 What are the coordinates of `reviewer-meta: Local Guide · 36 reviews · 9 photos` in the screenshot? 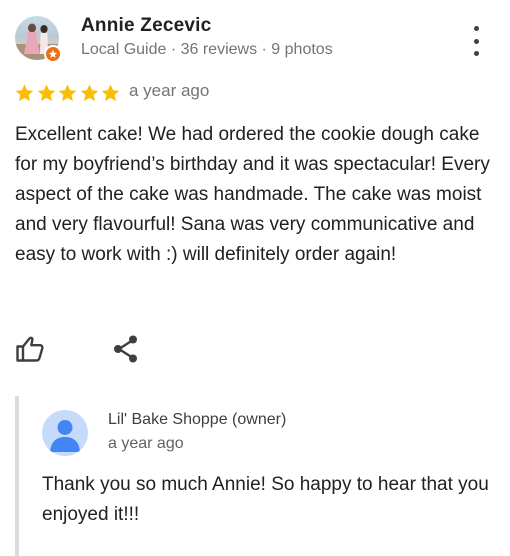 It's located at (207, 50).